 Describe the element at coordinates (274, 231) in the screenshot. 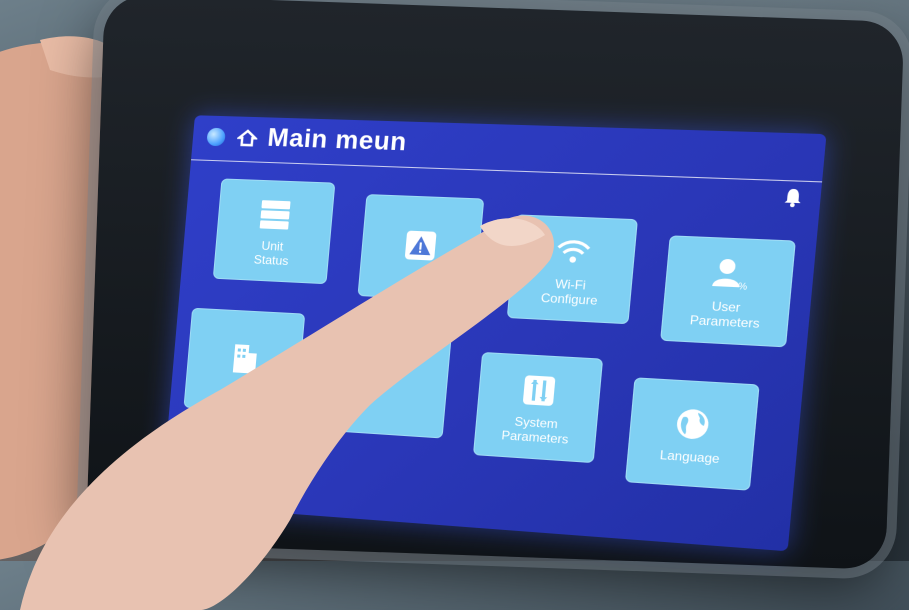

I see `tile-unit-status: Unit Status` at that location.